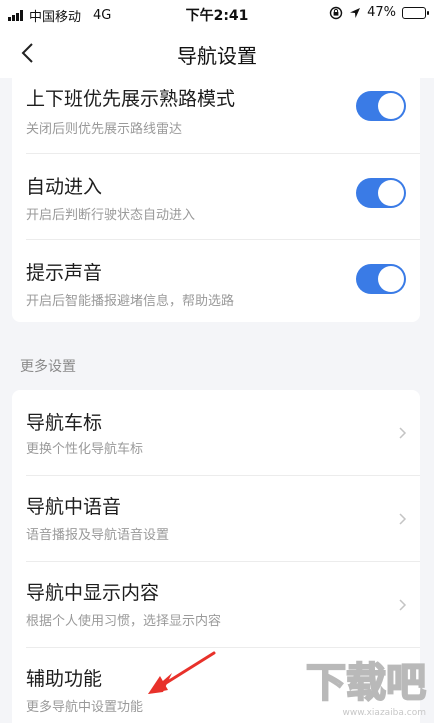 The image size is (434, 723). What do you see at coordinates (124, 621) in the screenshot?
I see `item-subtitle: 根据个人使用习惯，选择显示内容` at bounding box center [124, 621].